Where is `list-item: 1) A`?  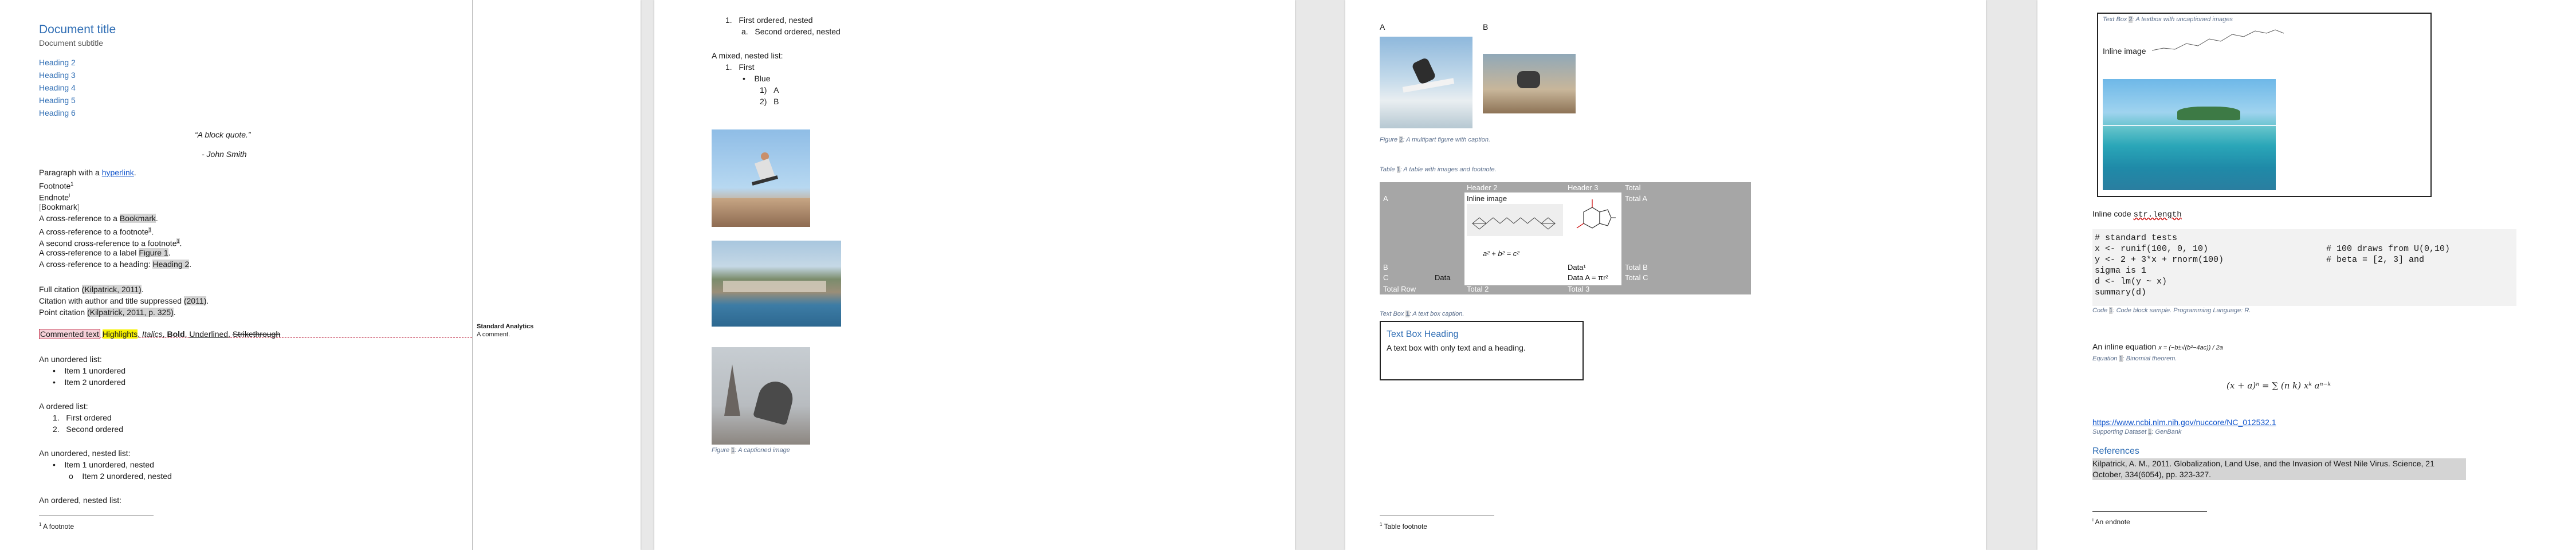 list-item: 1) A is located at coordinates (770, 90).